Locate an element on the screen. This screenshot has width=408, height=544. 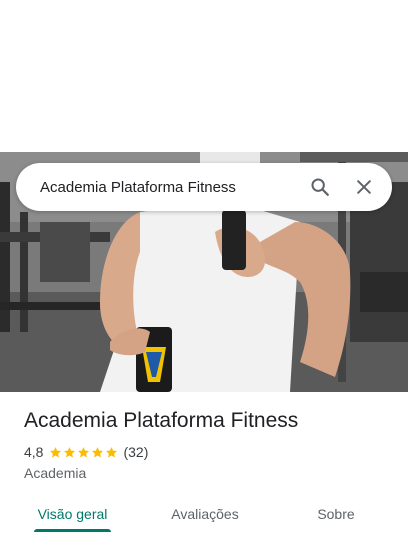
search-button is located at coordinates (320, 187).